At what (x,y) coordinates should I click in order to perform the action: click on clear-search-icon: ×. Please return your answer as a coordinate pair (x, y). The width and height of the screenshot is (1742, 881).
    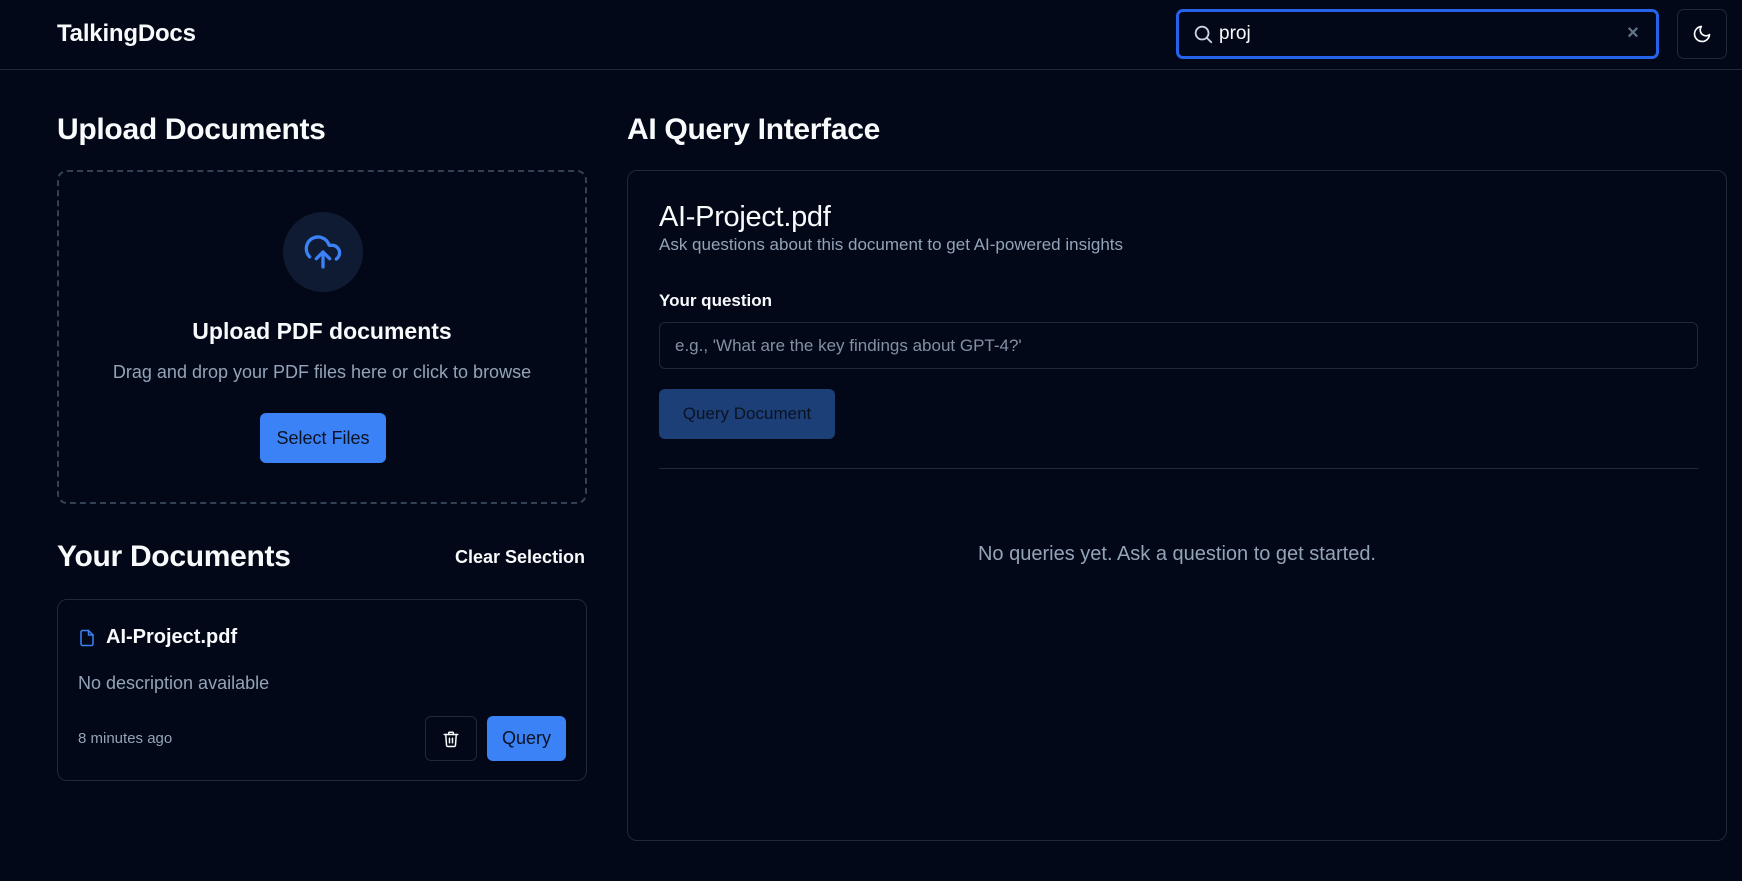
    Looking at the image, I should click on (1633, 33).